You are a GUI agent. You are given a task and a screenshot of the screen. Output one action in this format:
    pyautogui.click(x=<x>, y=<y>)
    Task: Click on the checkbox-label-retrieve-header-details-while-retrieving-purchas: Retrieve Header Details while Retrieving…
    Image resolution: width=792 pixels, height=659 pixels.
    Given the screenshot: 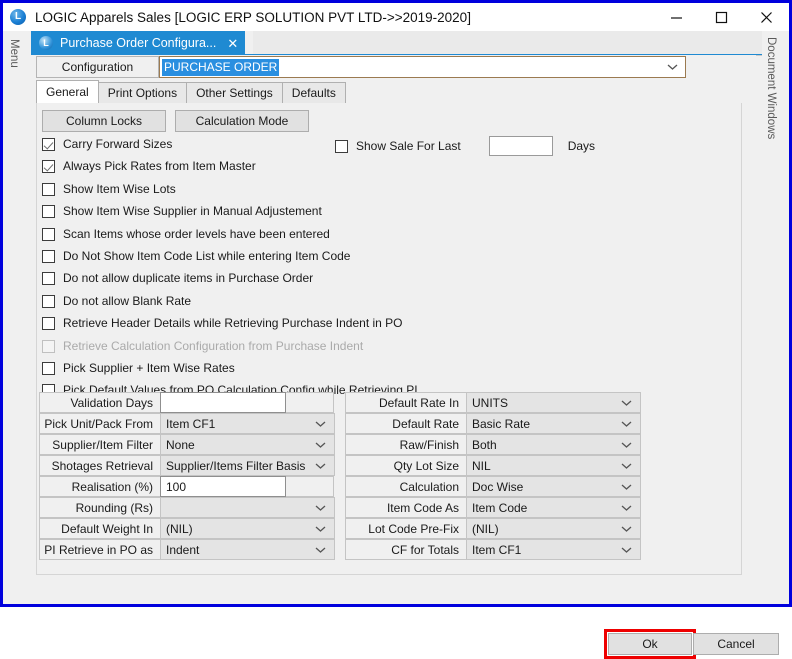 What is the action you would take?
    pyautogui.click(x=233, y=323)
    